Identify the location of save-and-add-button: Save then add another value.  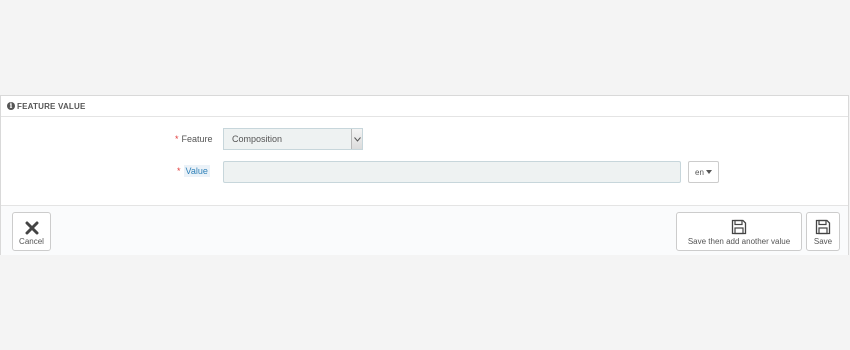
(739, 231).